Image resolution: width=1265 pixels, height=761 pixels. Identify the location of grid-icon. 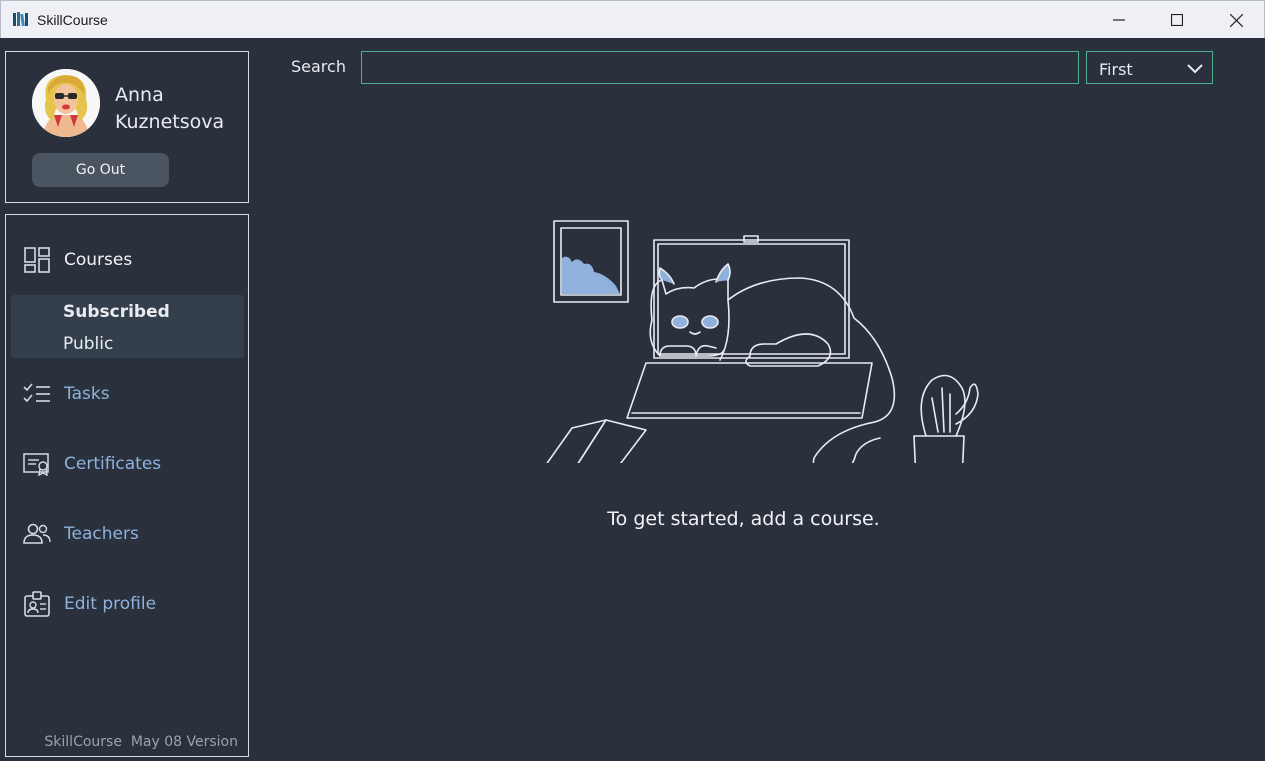
(37, 260).